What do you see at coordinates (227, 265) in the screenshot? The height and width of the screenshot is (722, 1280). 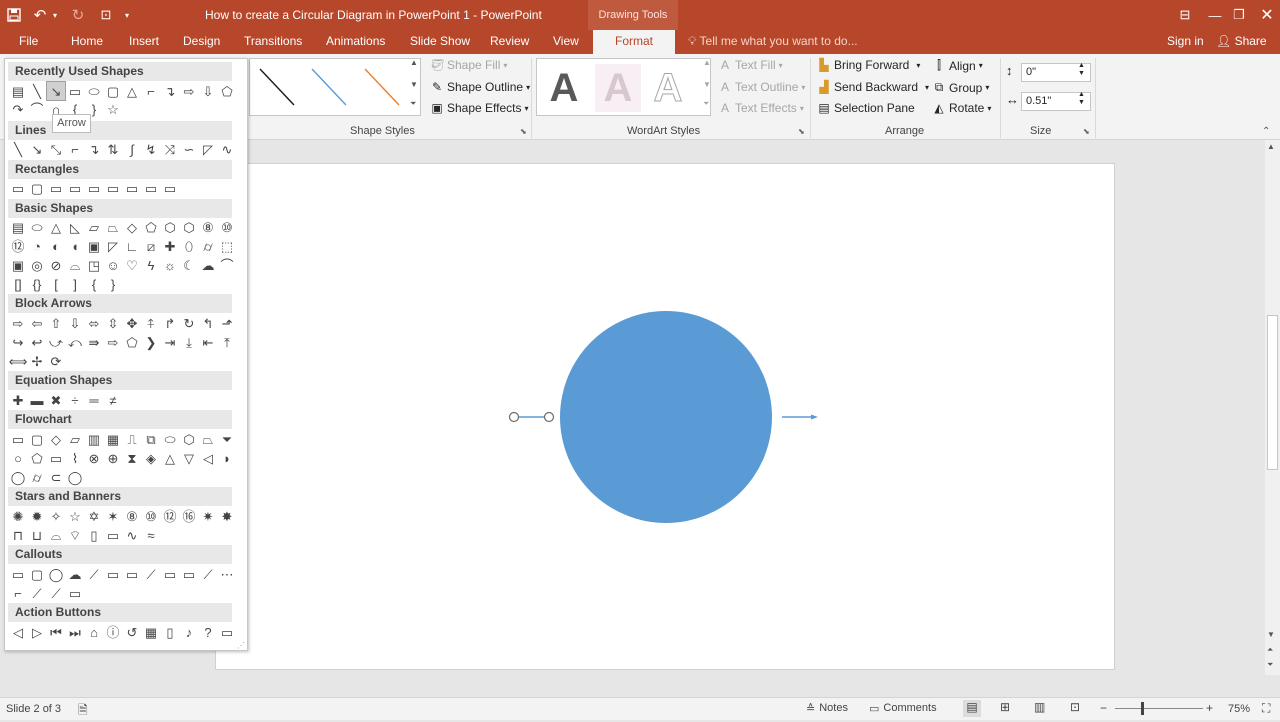 I see `arc-icon: ⌒` at bounding box center [227, 265].